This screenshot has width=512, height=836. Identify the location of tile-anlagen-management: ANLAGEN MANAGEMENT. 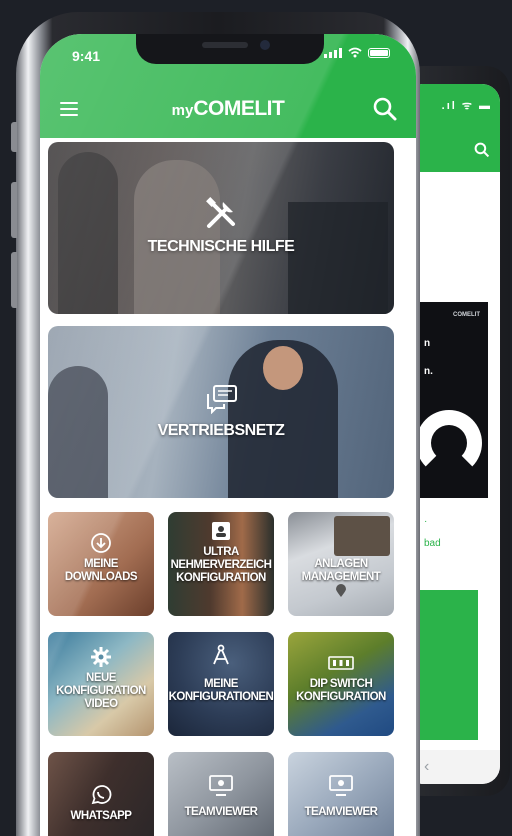
(341, 564).